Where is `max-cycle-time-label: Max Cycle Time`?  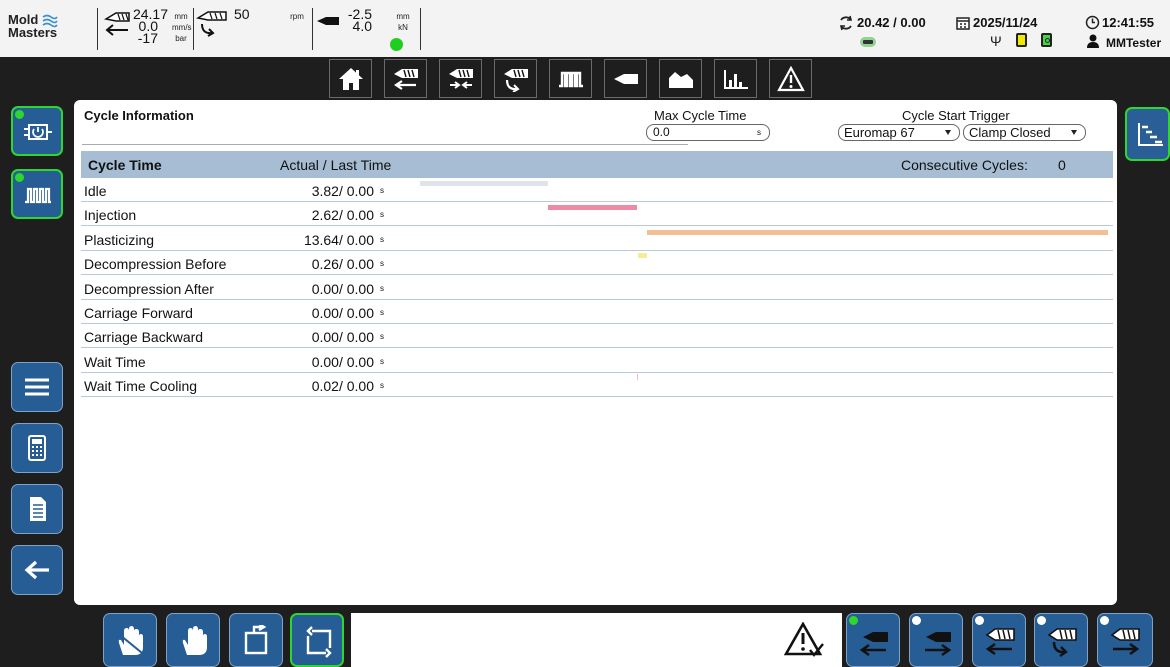
max-cycle-time-label: Max Cycle Time is located at coordinates (700, 115).